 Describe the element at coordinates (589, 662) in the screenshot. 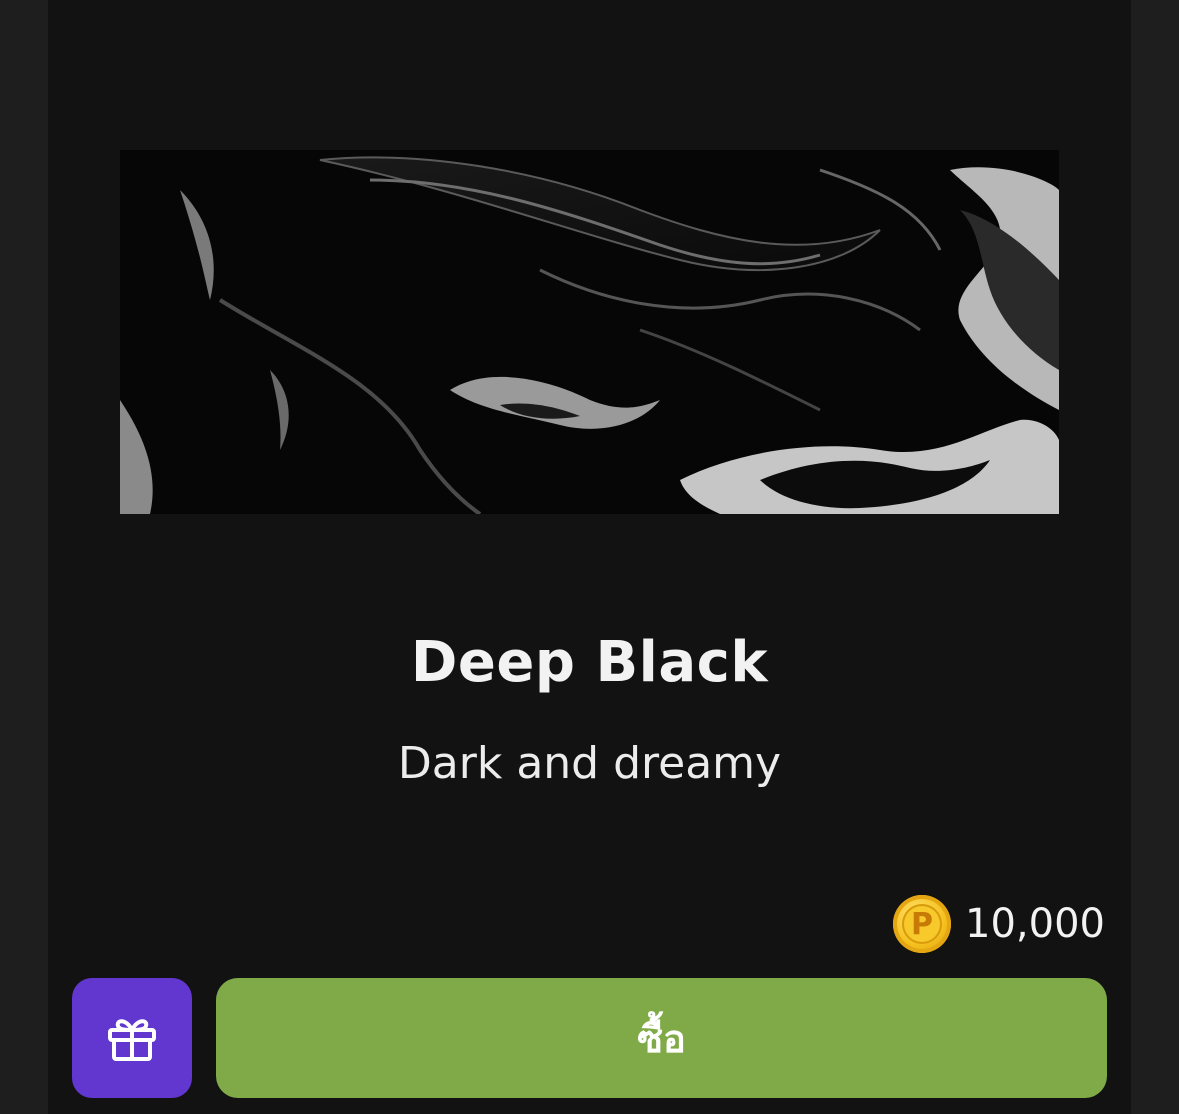

I see `theme-title: Deep Black` at that location.